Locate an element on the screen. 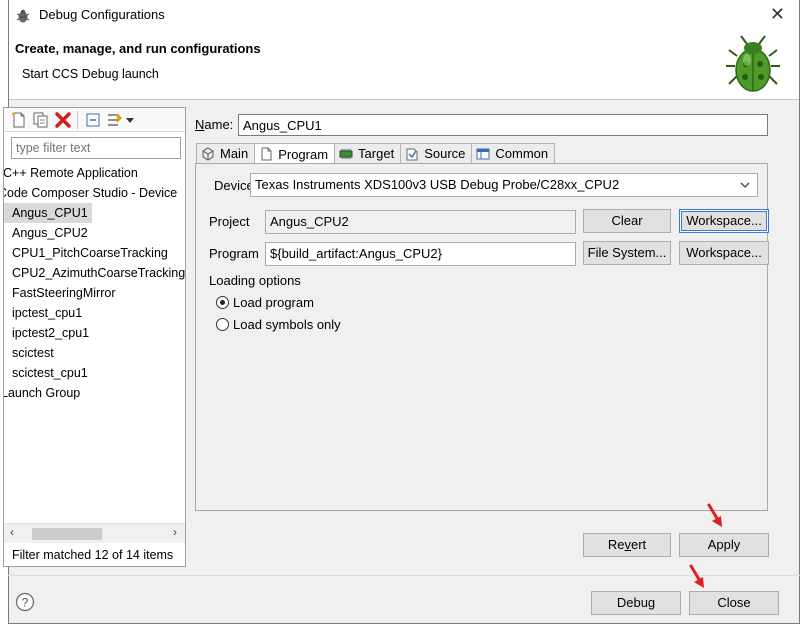  dropdown-icon is located at coordinates (130, 120).